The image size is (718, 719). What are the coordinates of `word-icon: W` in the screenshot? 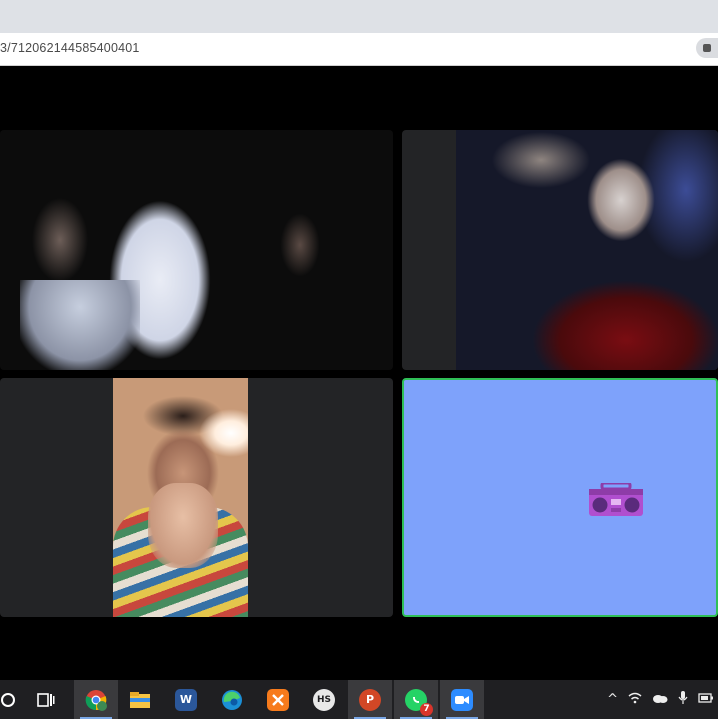 It's located at (186, 699).